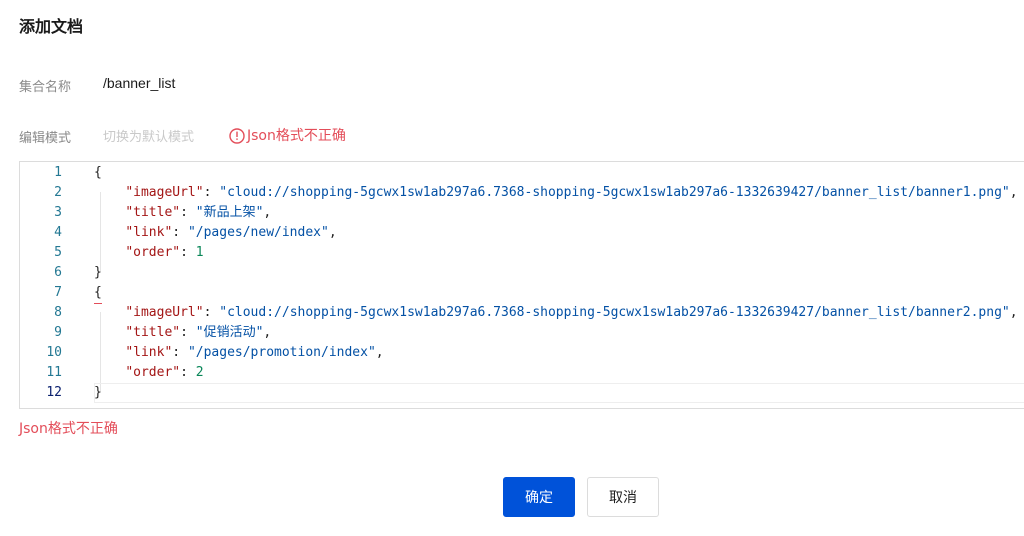 Image resolution: width=1024 pixels, height=536 pixels. Describe the element at coordinates (522, 333) in the screenshot. I see `code-line: 9 "title": "促销活动",` at that location.